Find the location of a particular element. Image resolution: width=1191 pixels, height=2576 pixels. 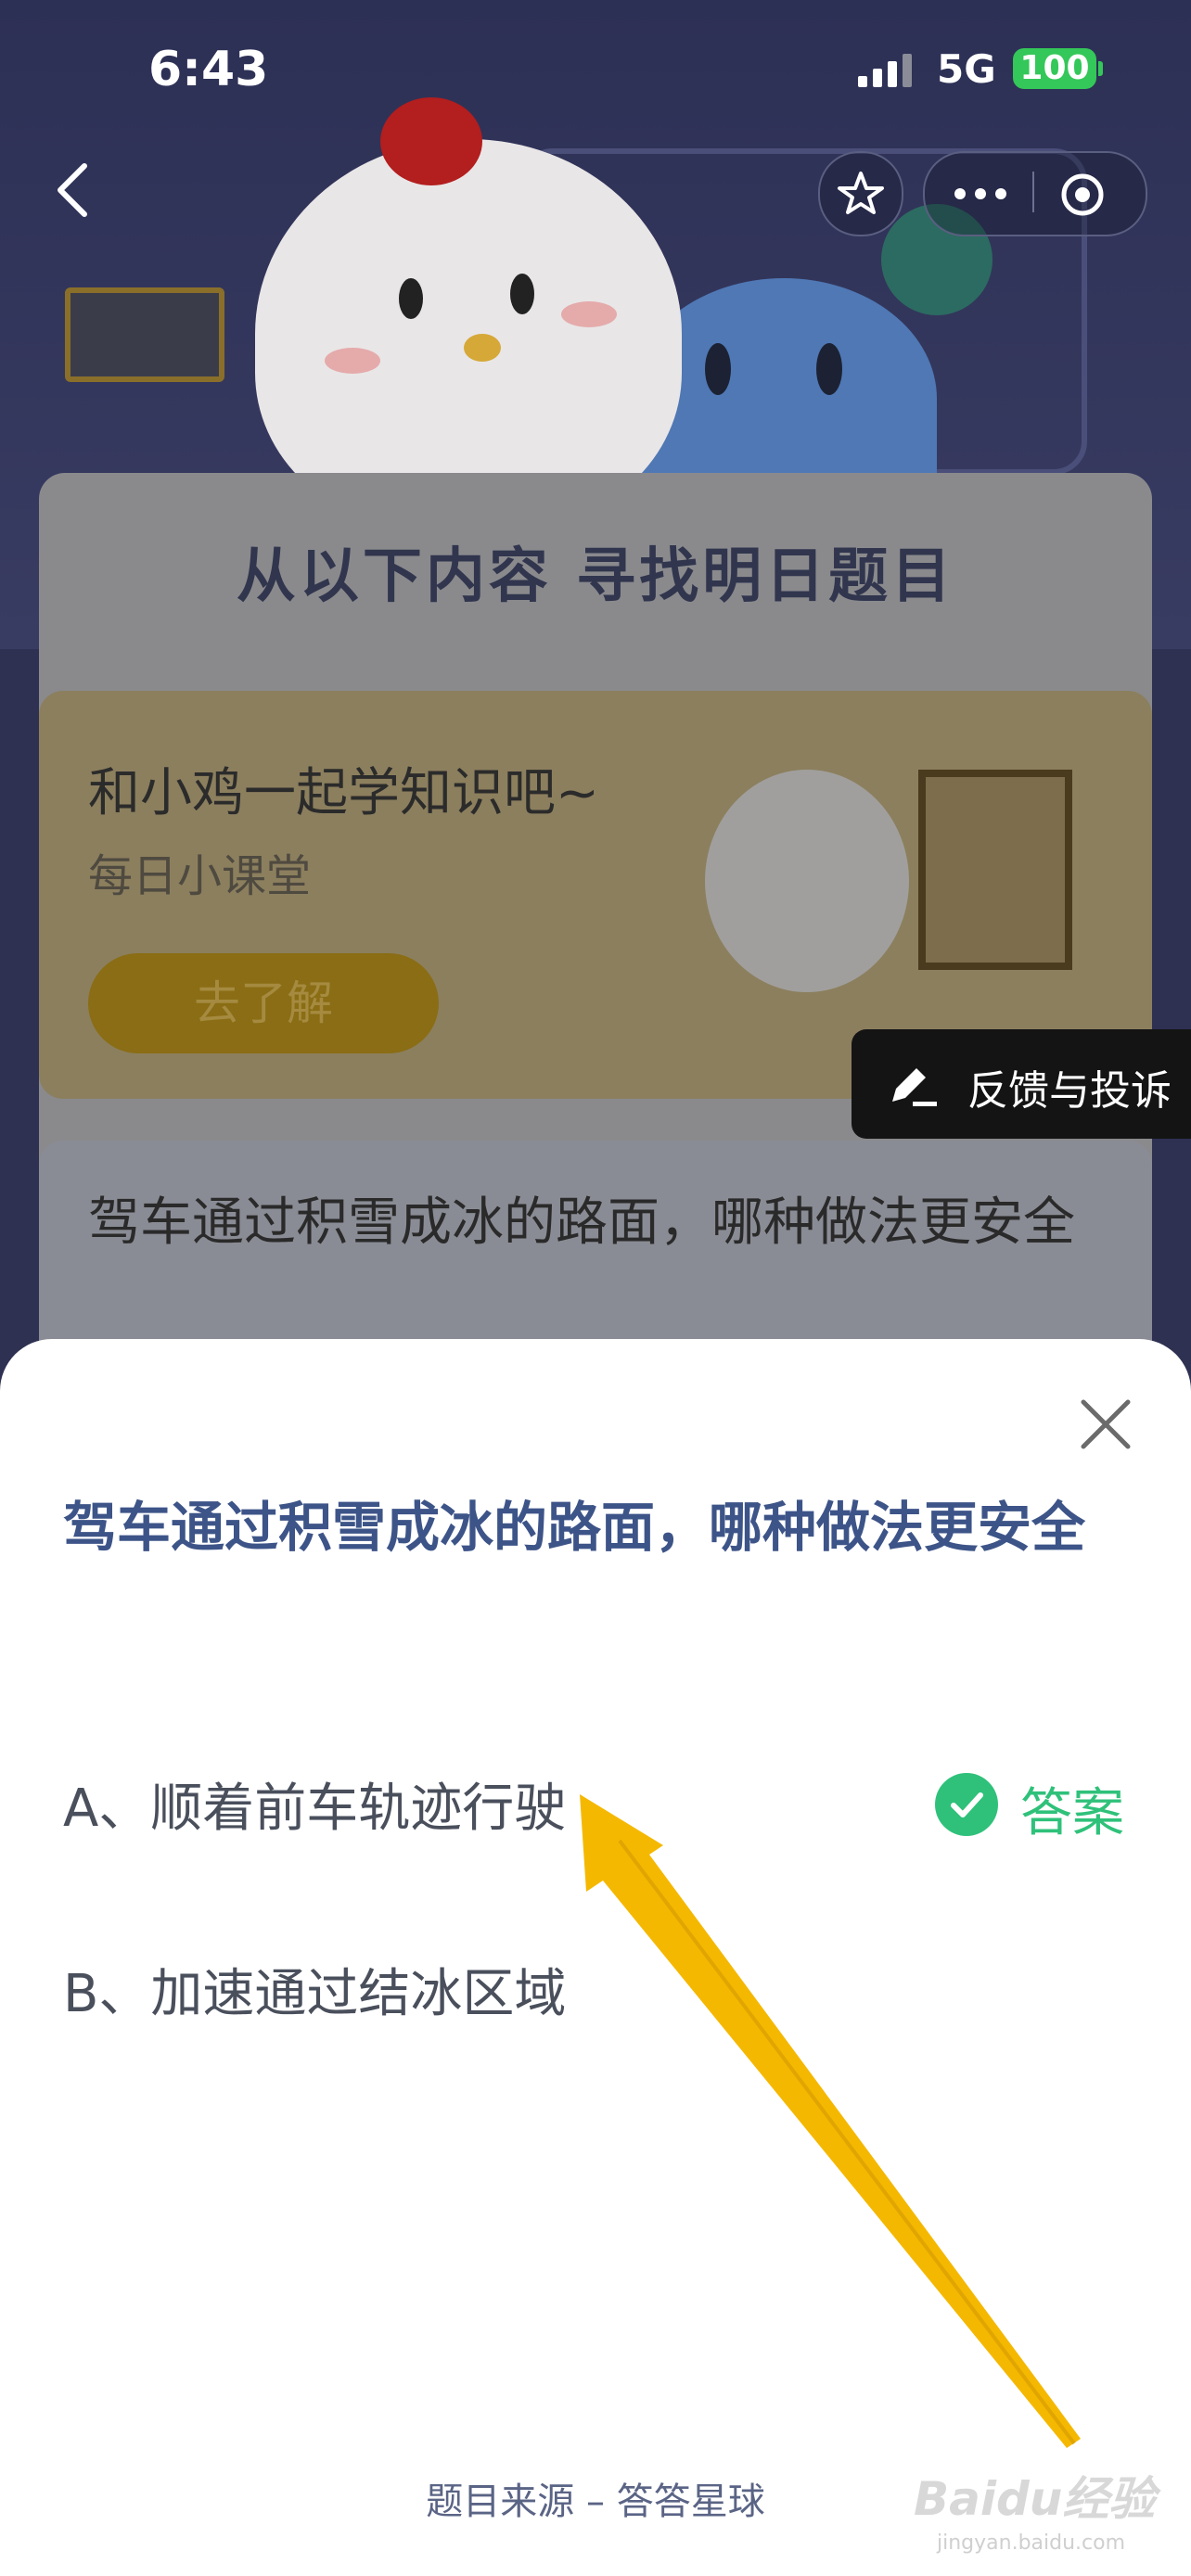

answer-badge: 答案 is located at coordinates (1037, 1805).